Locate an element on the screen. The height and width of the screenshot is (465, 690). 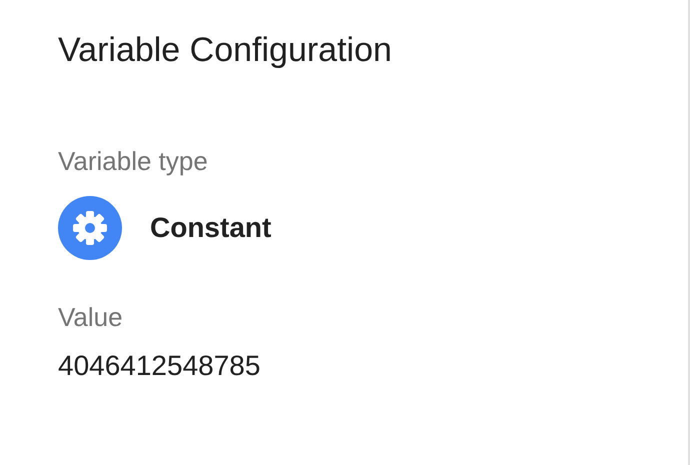
section-title: Variable Configuration is located at coordinates (225, 50).